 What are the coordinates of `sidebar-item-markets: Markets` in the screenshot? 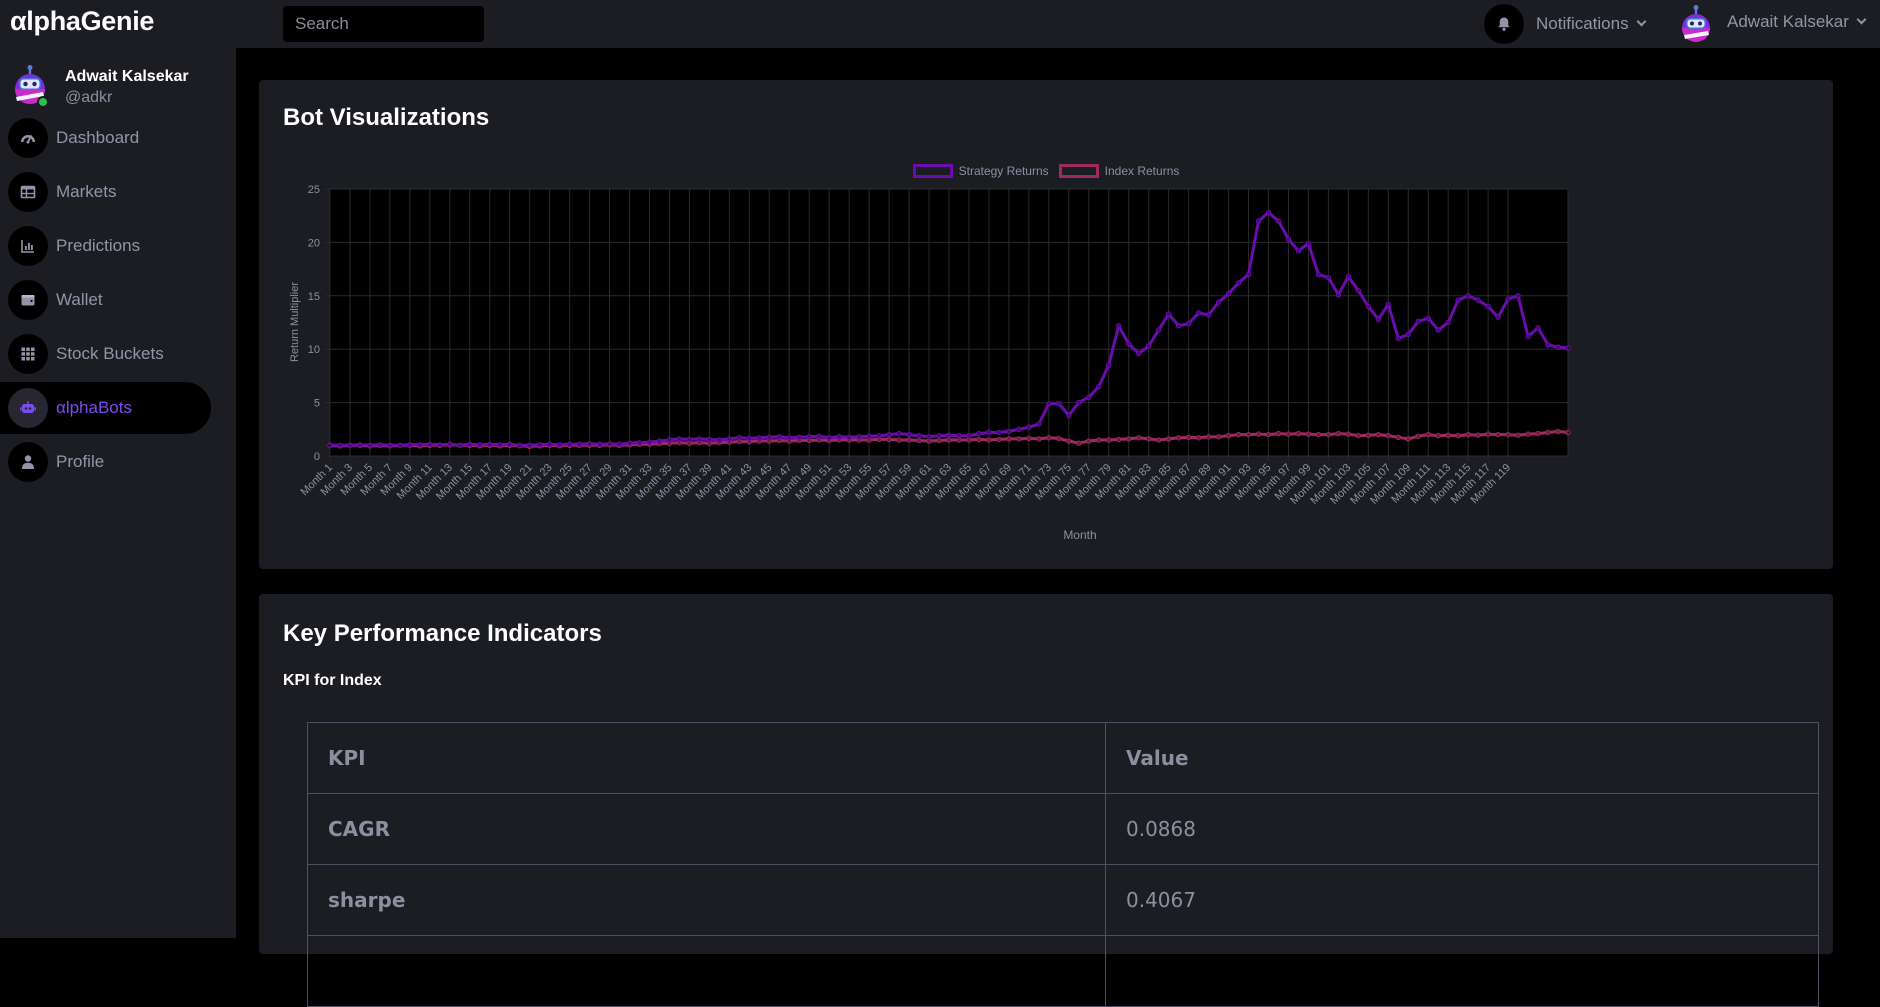 It's located at (105, 192).